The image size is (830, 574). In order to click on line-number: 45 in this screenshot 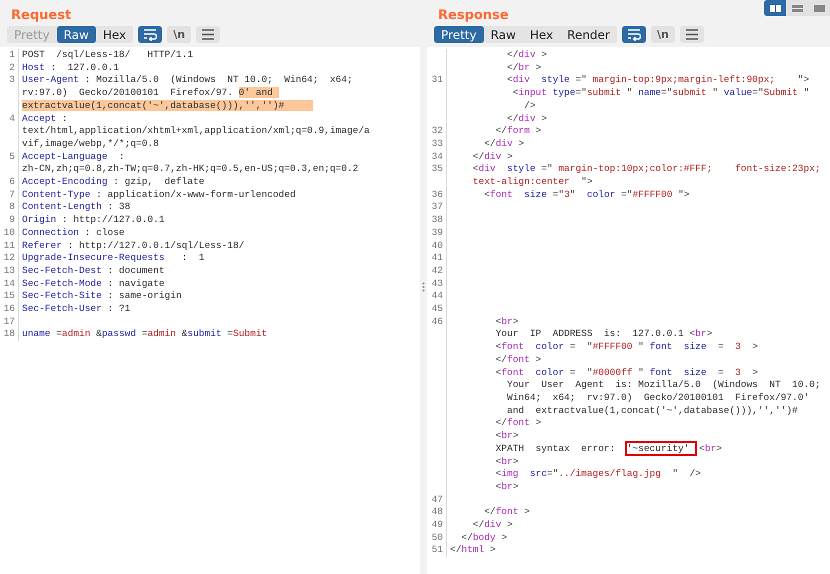, I will do `click(437, 309)`.